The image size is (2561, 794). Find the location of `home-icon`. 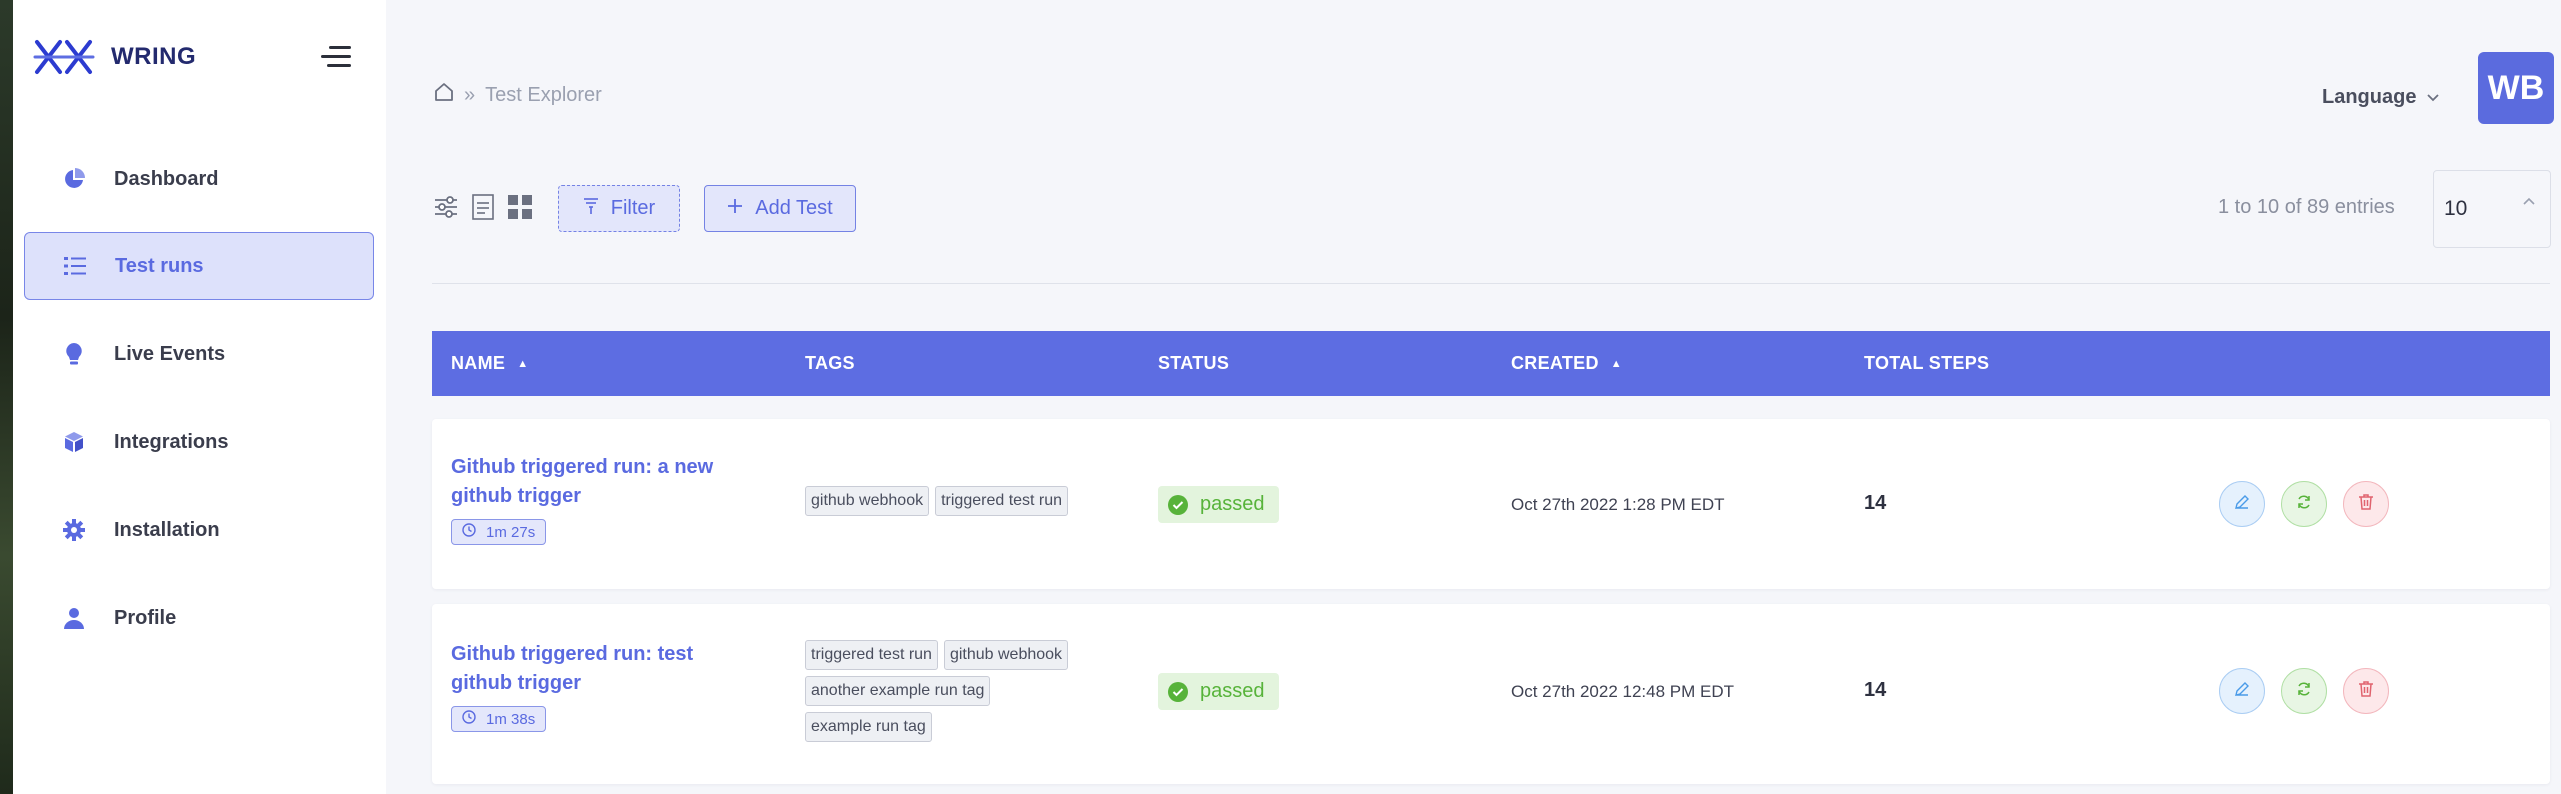

home-icon is located at coordinates (444, 95).